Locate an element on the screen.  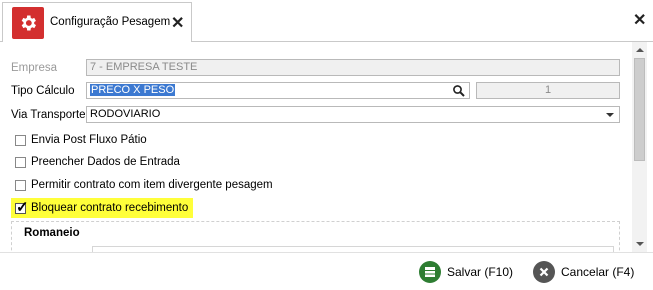
romaneio-group: Romaneio is located at coordinates (315, 236).